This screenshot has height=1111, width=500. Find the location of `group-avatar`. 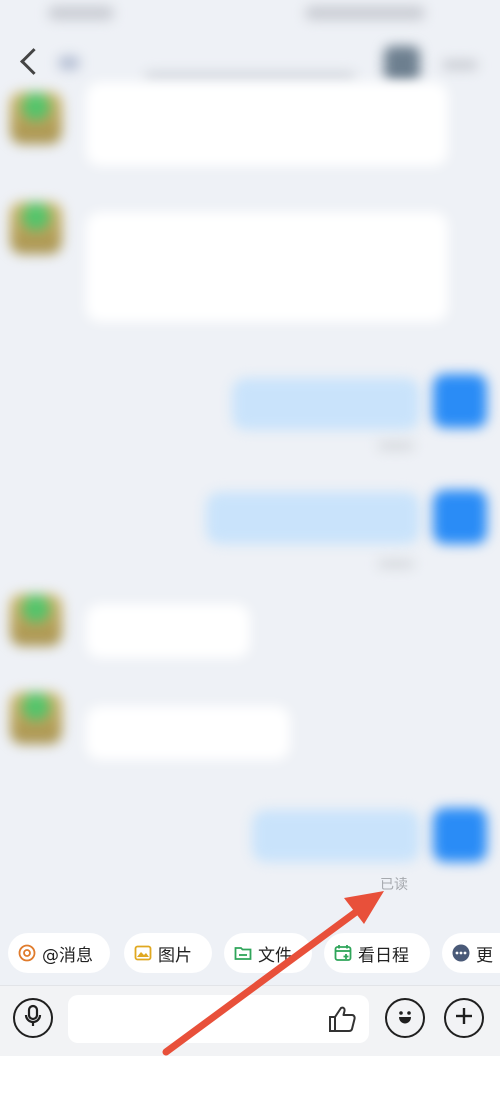

group-avatar is located at coordinates (402, 64).